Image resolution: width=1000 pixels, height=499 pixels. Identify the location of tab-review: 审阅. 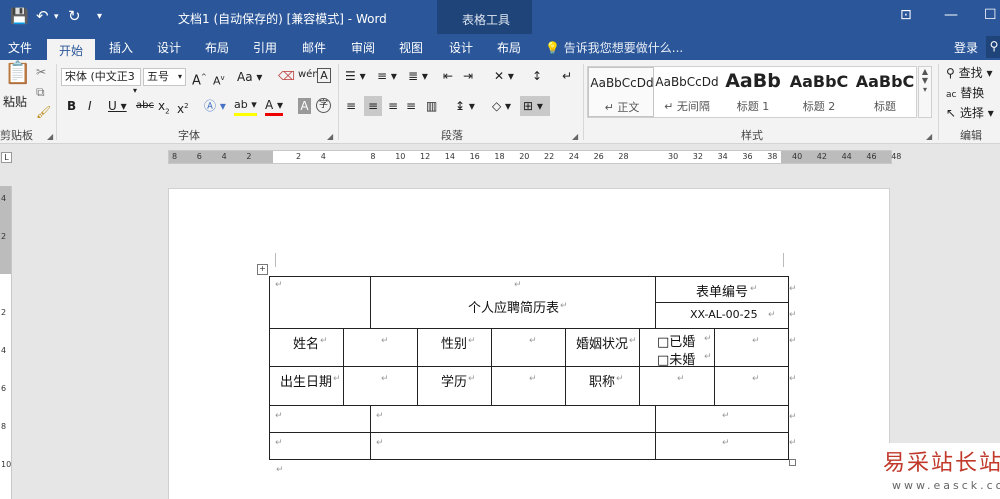
(363, 47).